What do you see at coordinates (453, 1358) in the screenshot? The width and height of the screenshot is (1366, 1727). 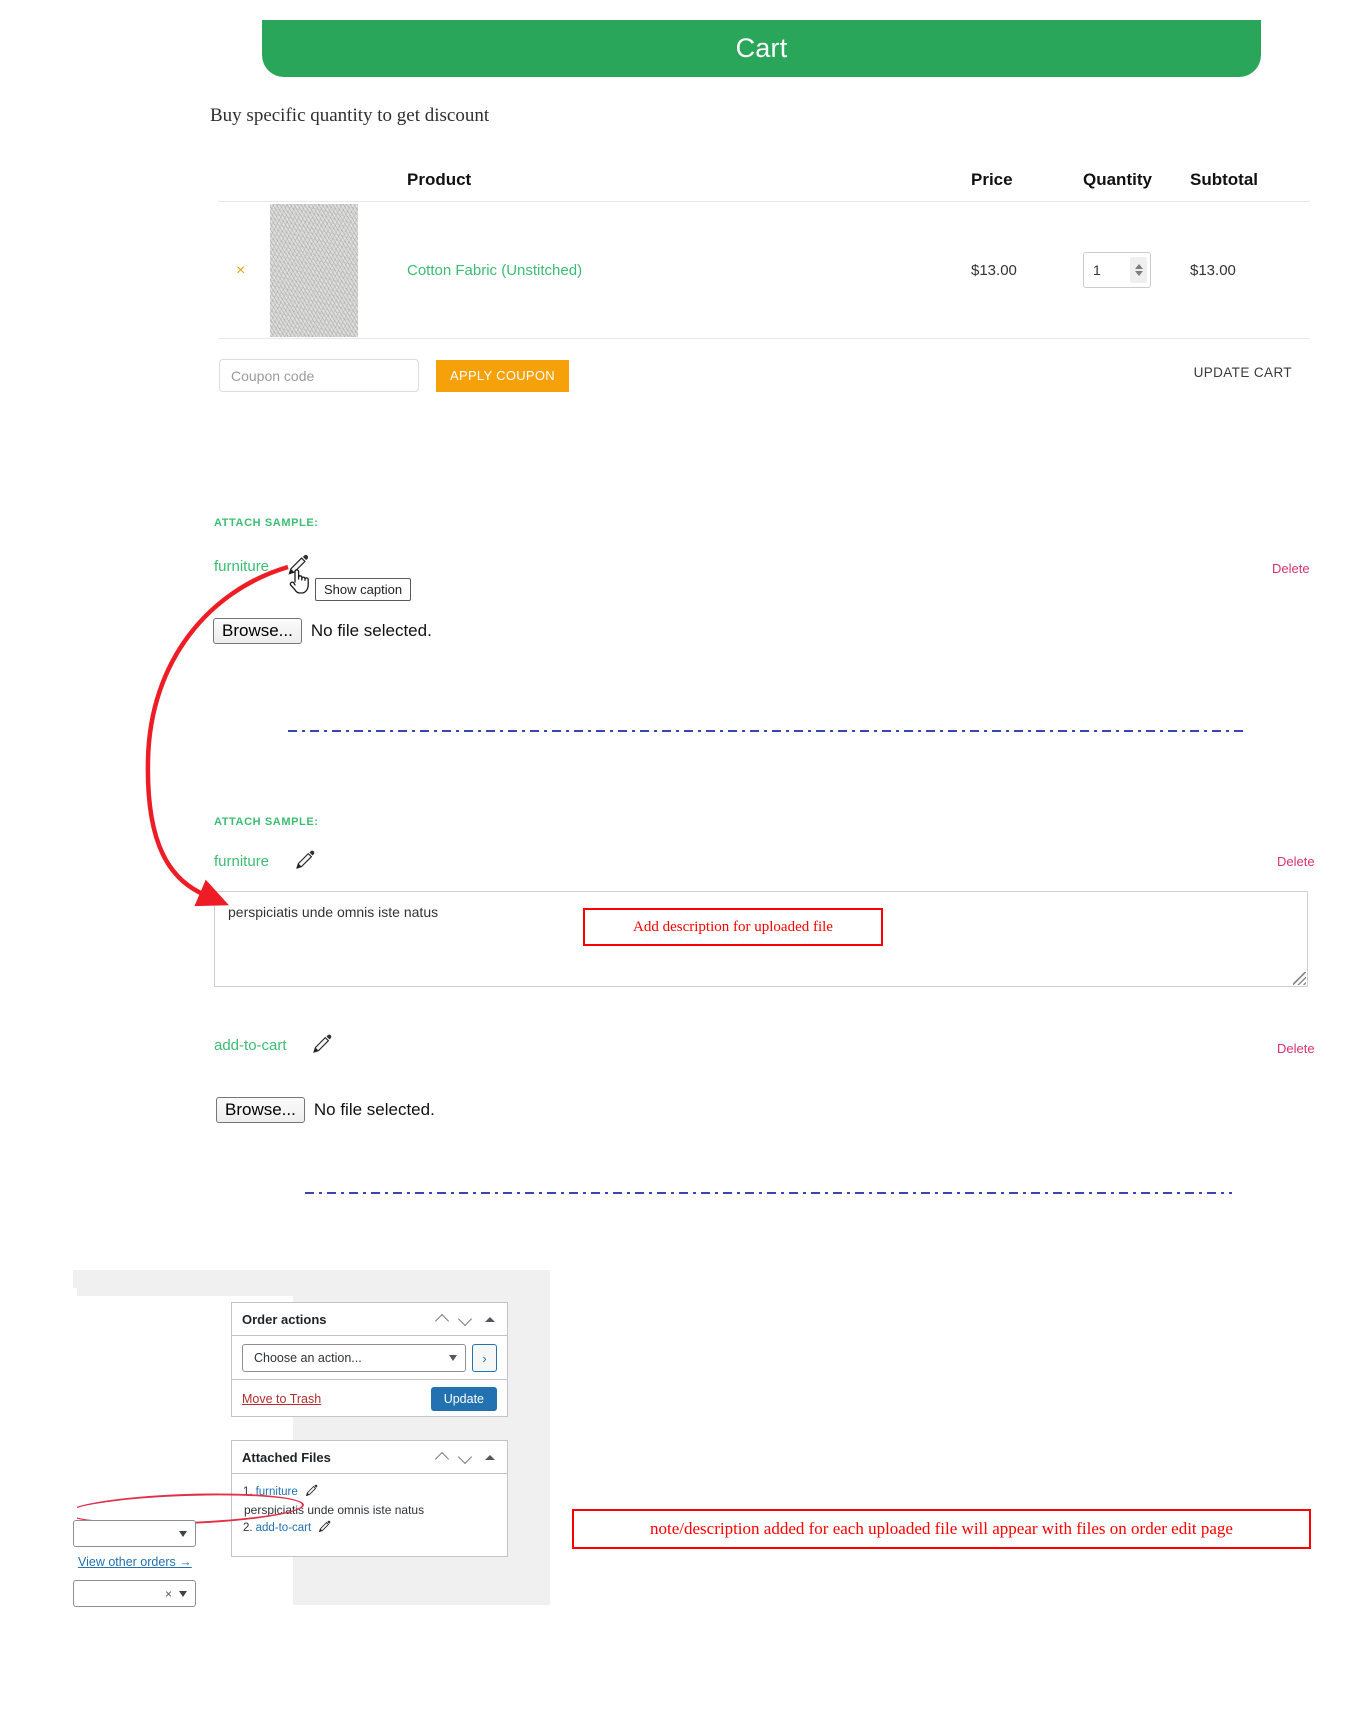 I see `chevron-down-icon` at bounding box center [453, 1358].